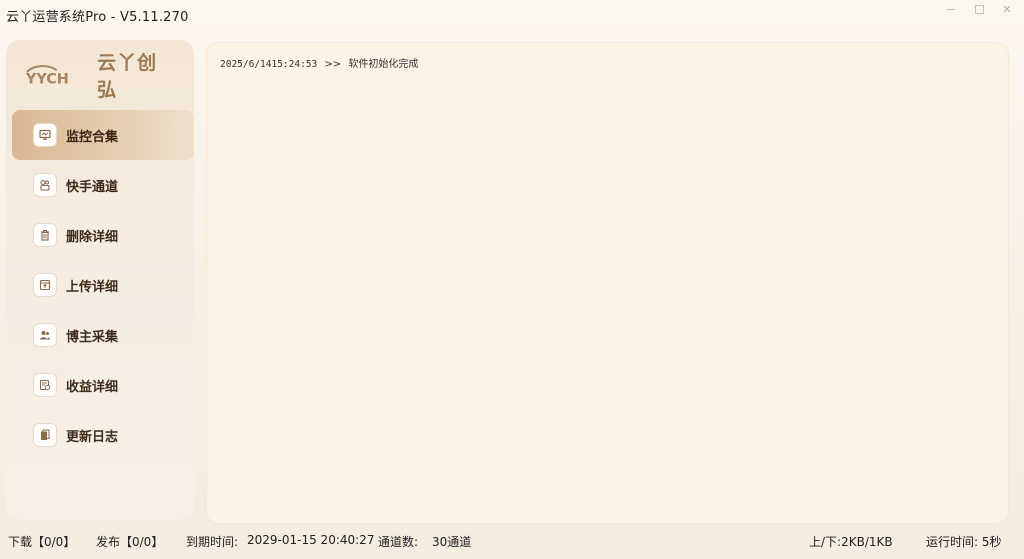 This screenshot has height=559, width=1024. I want to click on channel-icon, so click(45, 185).